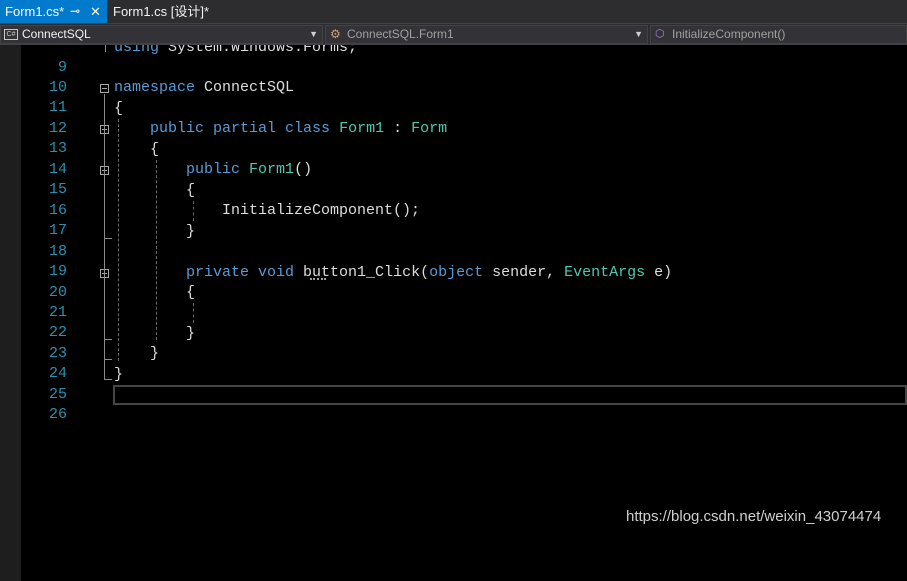 This screenshot has height=581, width=907. Describe the element at coordinates (453, 384) in the screenshot. I see `code-line: 25 }` at that location.